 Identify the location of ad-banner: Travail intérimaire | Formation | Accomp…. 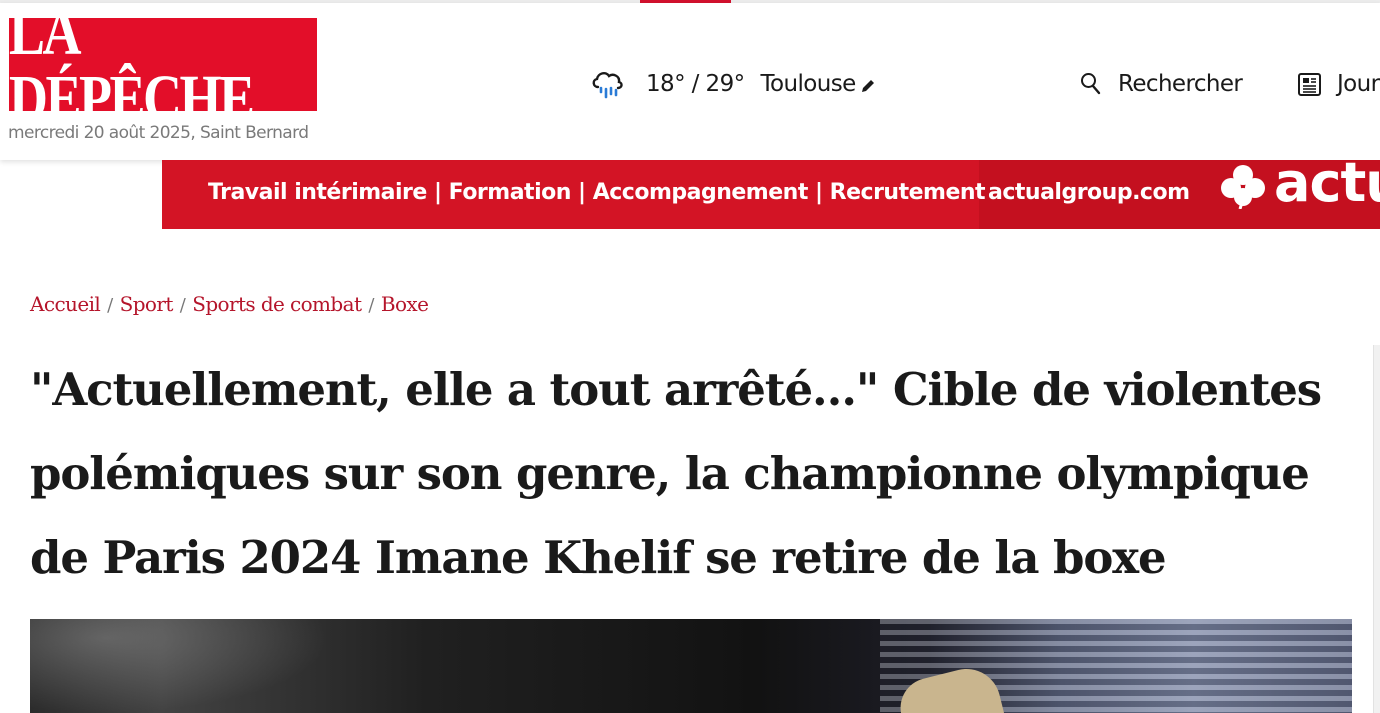
(771, 194).